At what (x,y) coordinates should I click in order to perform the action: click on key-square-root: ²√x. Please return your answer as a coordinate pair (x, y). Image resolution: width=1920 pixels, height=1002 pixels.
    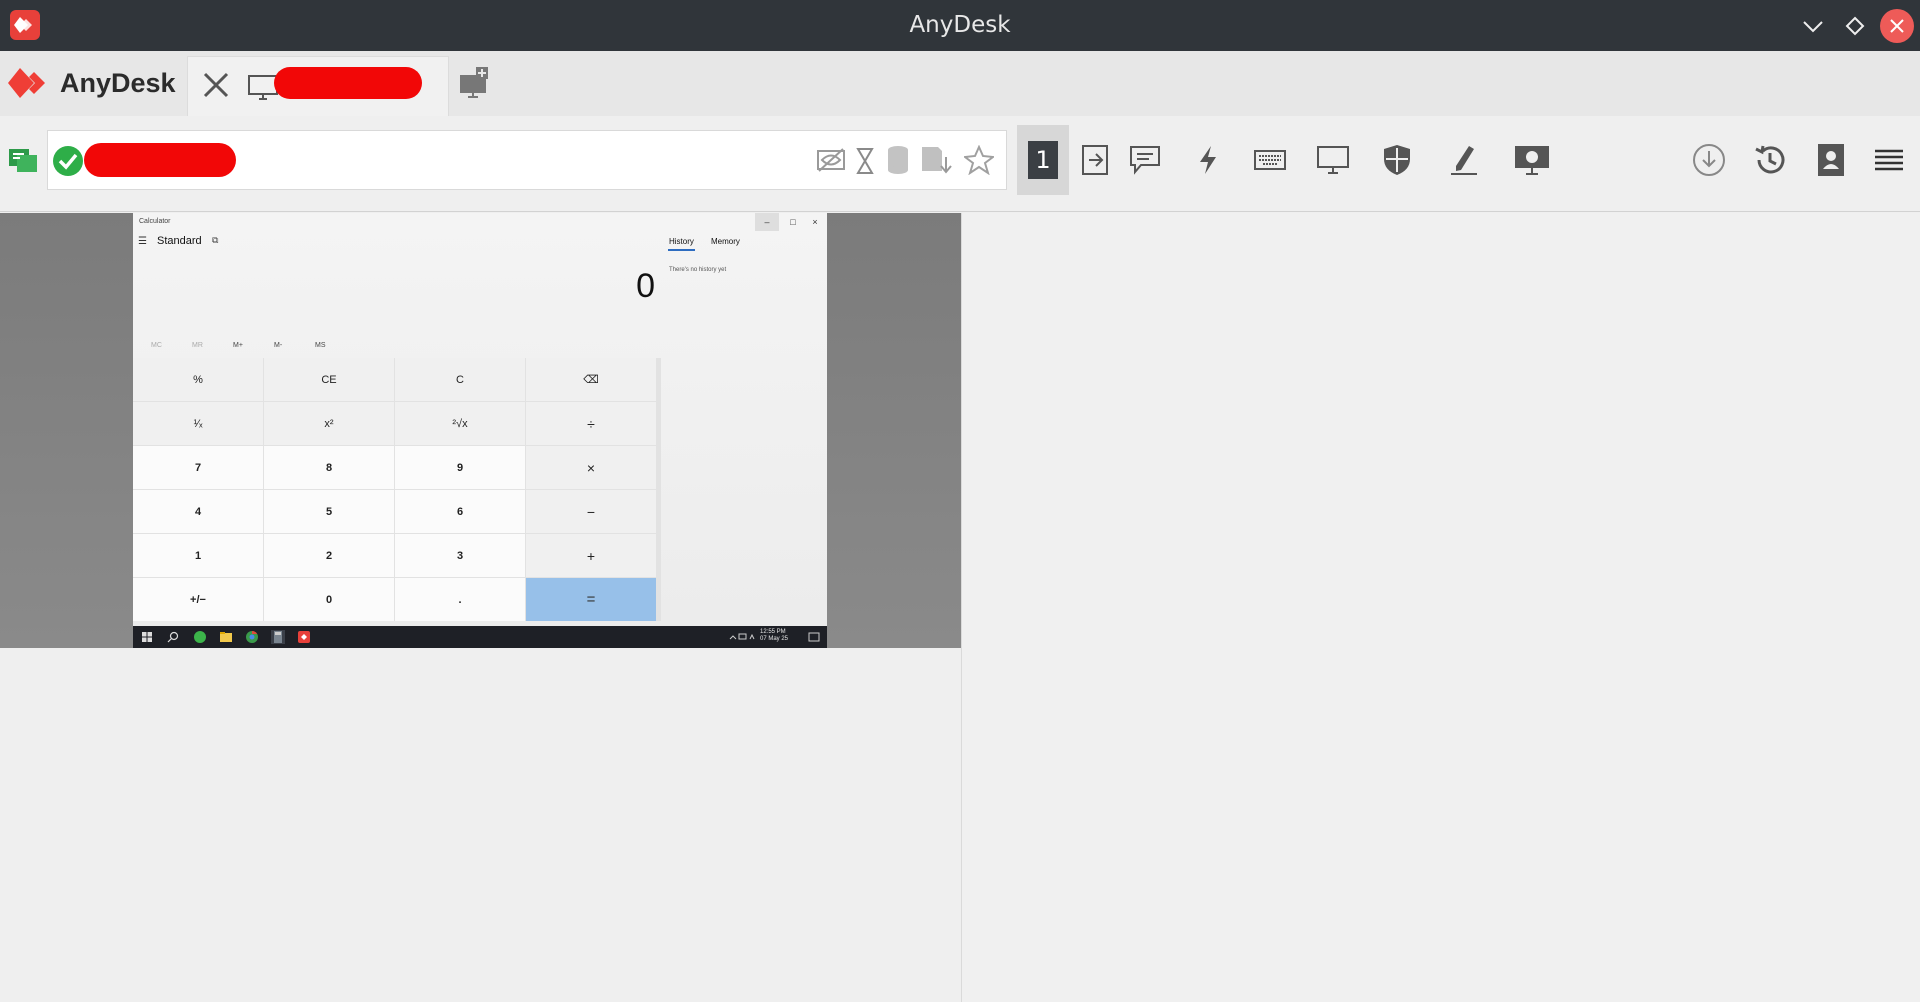
    Looking at the image, I should click on (460, 423).